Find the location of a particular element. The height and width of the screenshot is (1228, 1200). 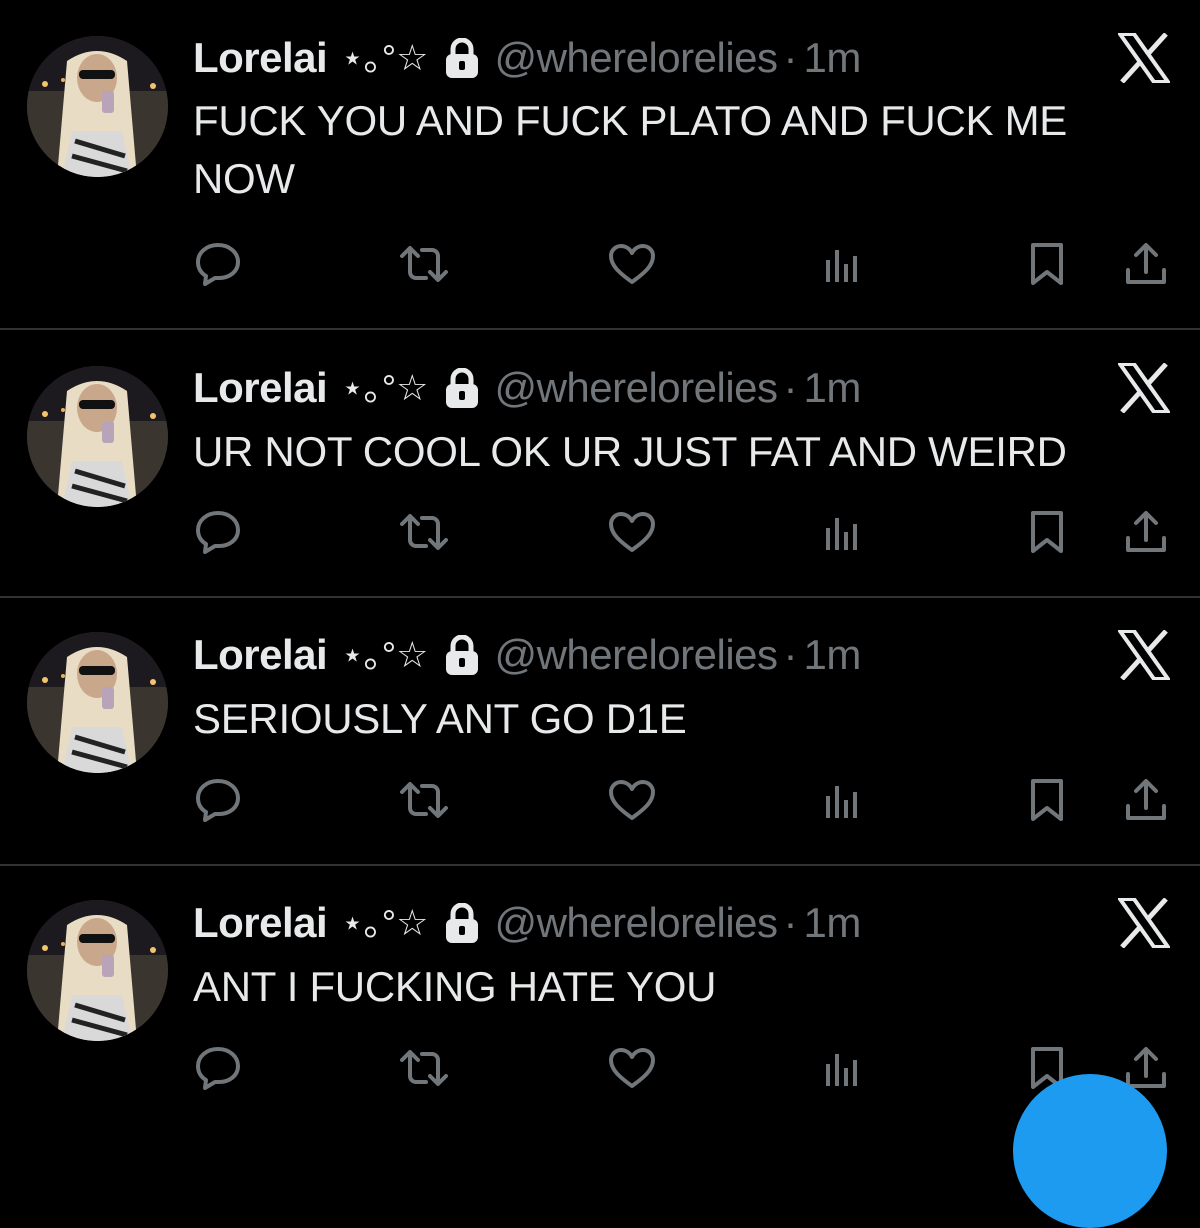

tweet-text: SERIOUSLY ANT GO D1E is located at coordinates (440, 718).